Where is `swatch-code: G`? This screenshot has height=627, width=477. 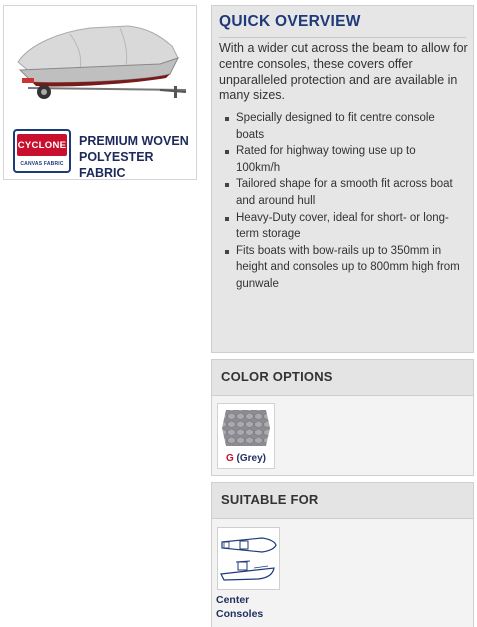
swatch-code: G is located at coordinates (229, 458).